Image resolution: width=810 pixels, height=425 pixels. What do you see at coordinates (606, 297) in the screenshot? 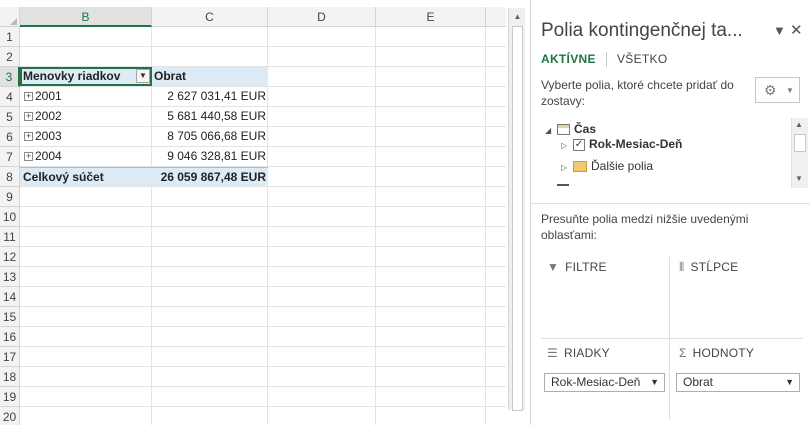
I see `area-filters: ▼ FILTRE` at bounding box center [606, 297].